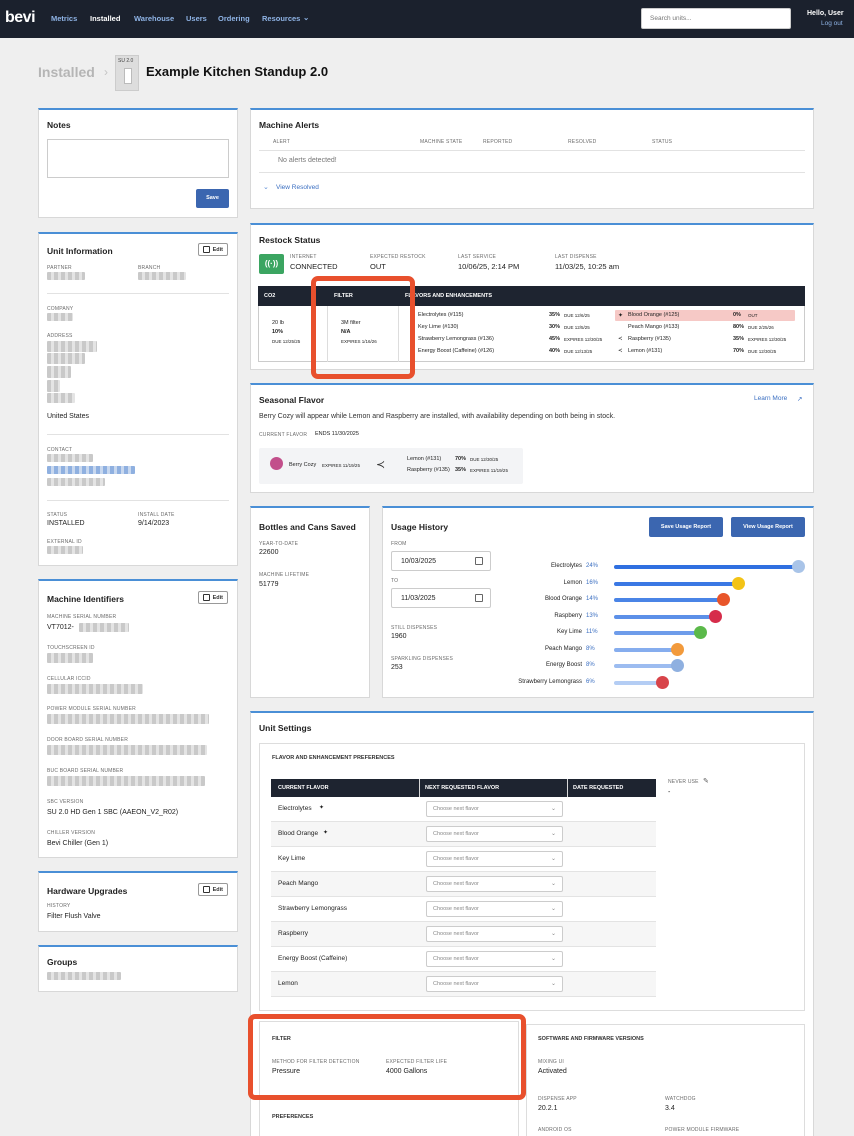 Image resolution: width=854 pixels, height=1136 pixels. I want to click on contact-email-redacted, so click(91, 470).